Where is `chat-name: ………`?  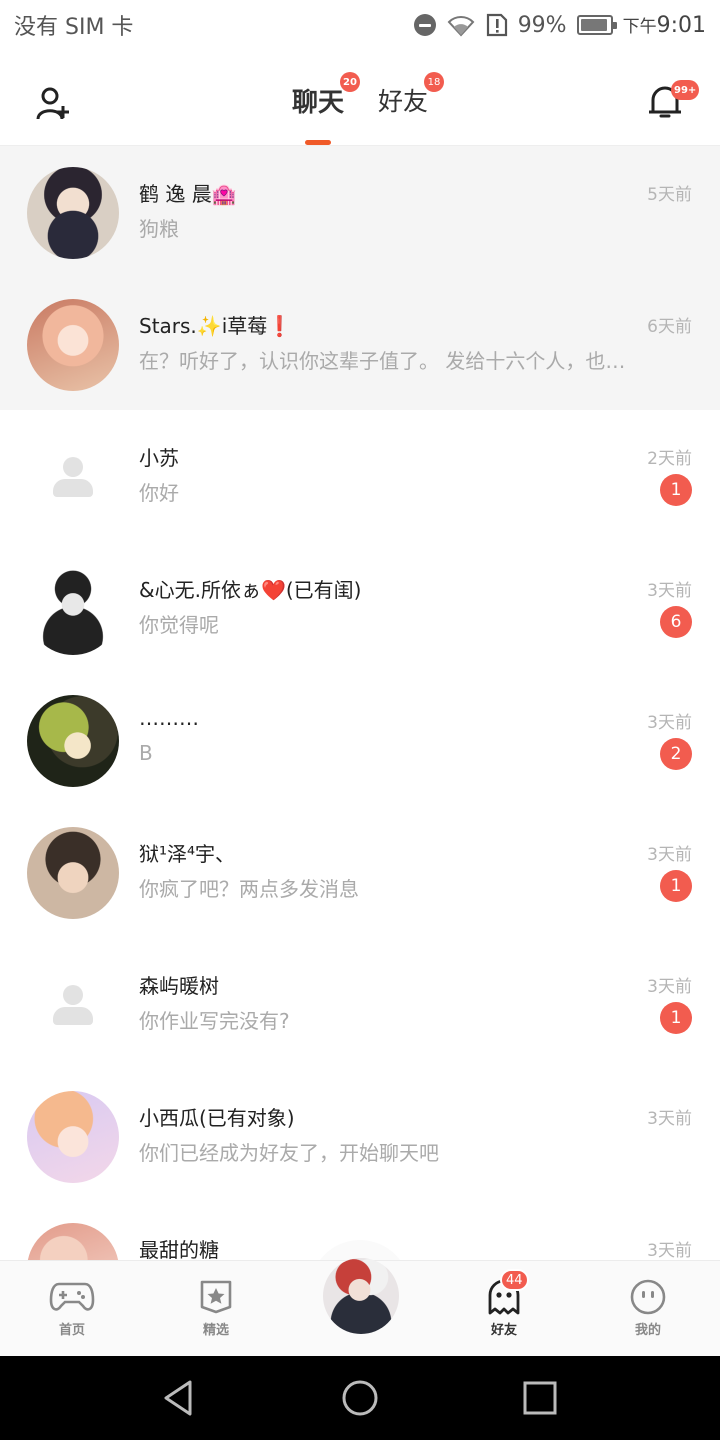 chat-name: ……… is located at coordinates (169, 718).